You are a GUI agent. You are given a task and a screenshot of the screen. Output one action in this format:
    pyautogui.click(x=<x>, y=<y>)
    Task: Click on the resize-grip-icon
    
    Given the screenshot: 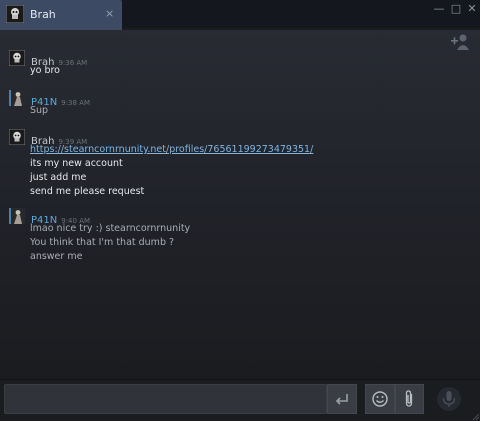 What is the action you would take?
    pyautogui.click(x=476, y=417)
    